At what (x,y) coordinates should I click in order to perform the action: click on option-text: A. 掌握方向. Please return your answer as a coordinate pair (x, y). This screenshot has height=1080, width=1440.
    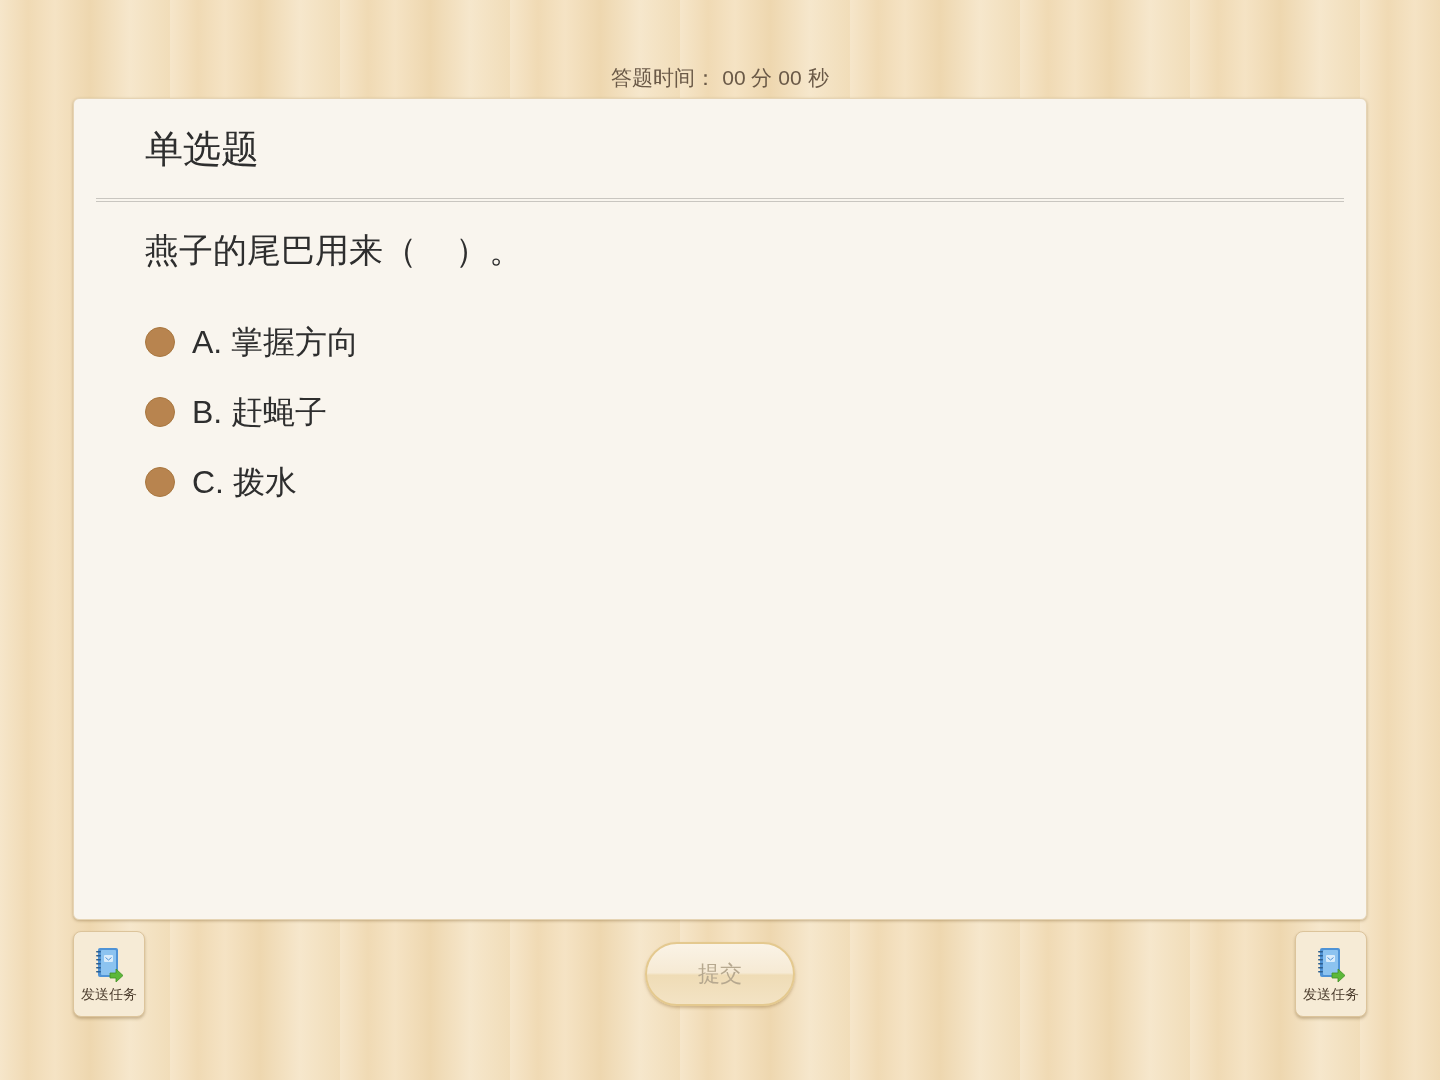
    Looking at the image, I should click on (276, 342).